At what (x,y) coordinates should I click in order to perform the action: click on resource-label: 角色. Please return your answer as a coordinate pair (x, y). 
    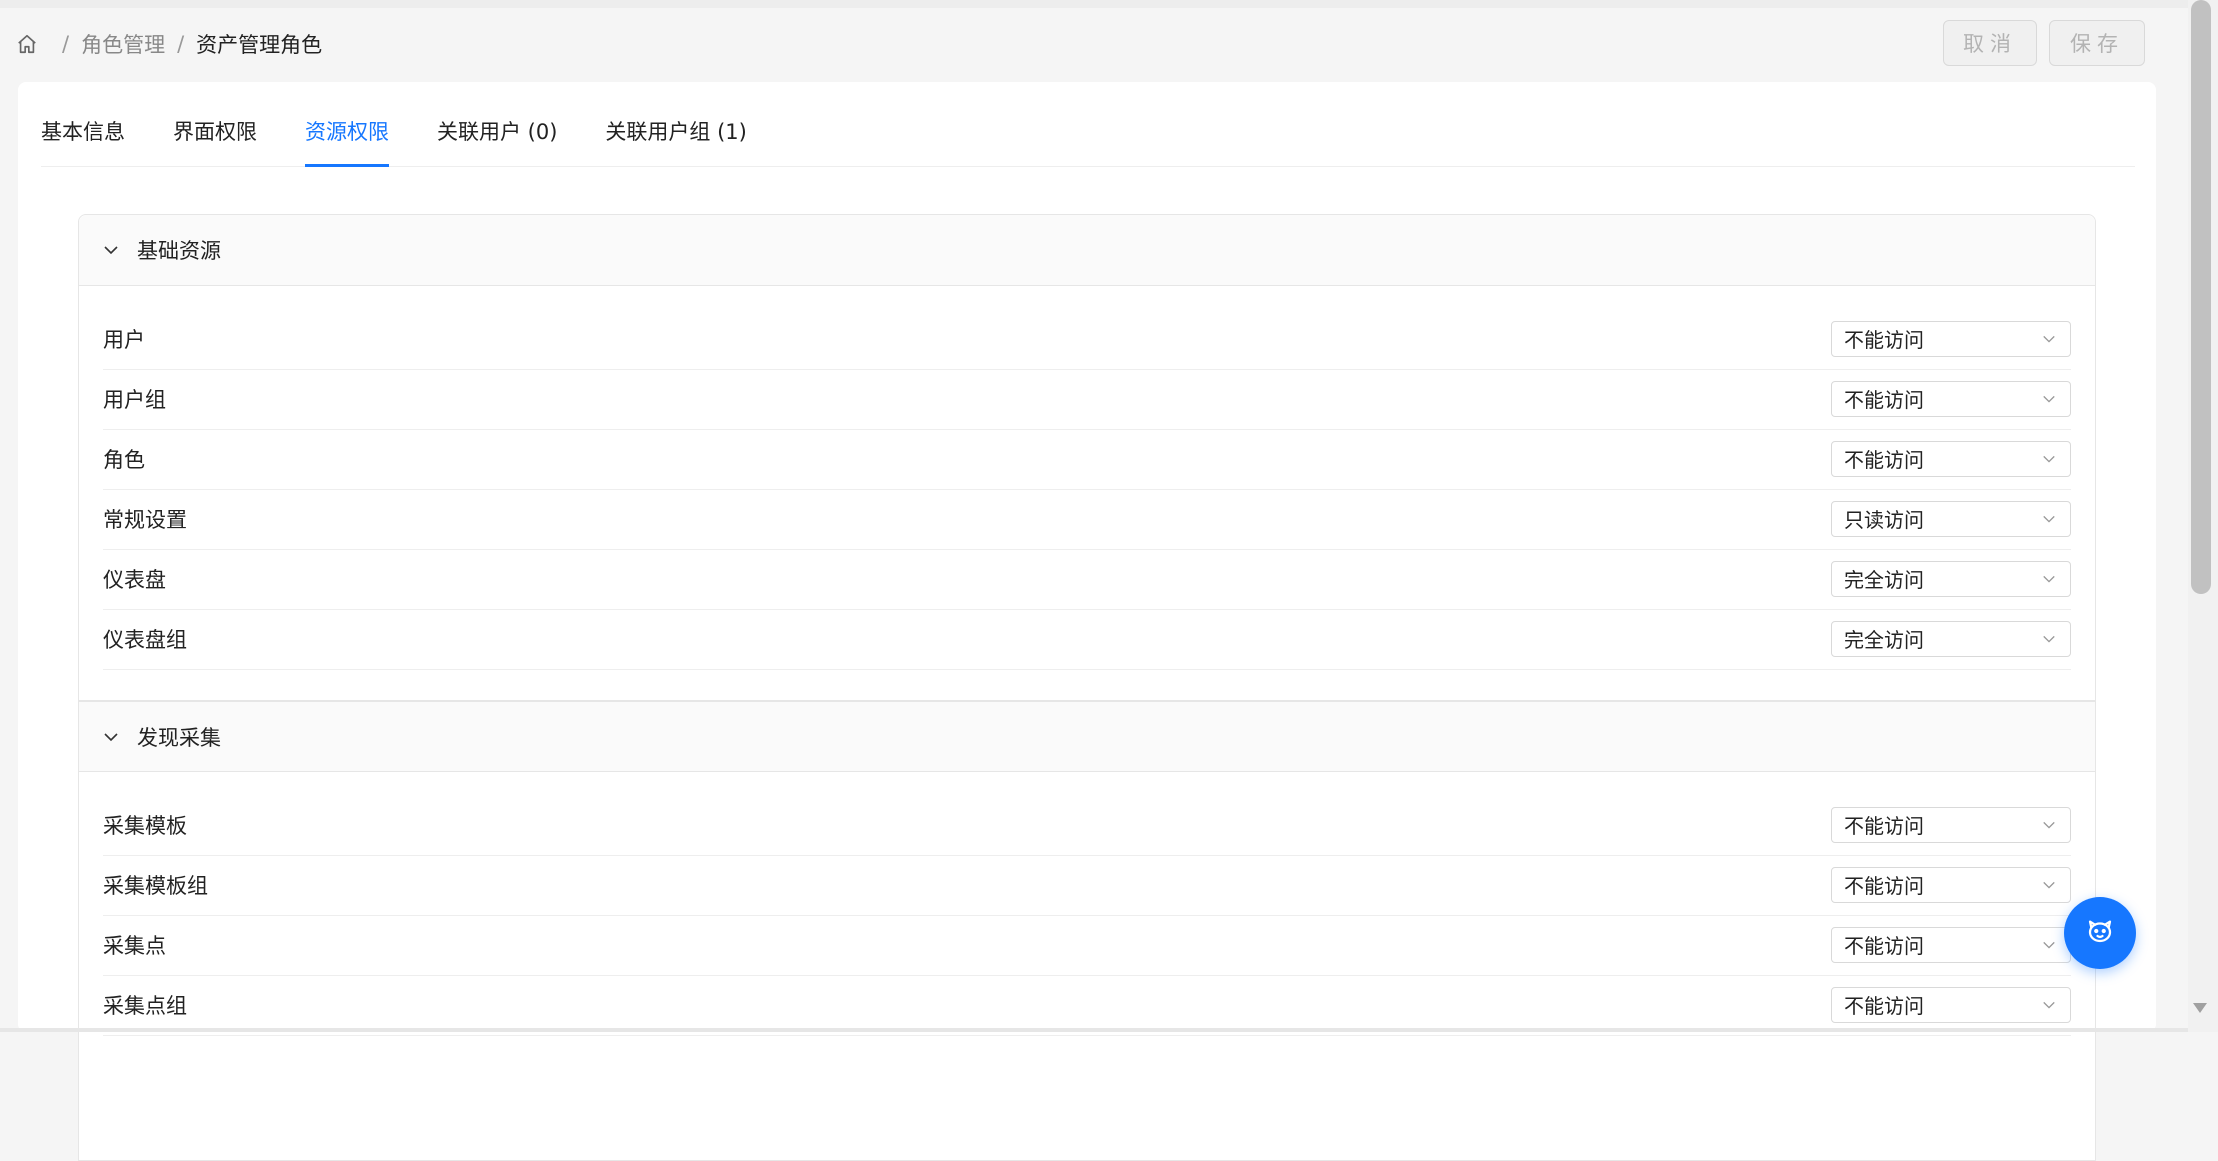
    Looking at the image, I should click on (124, 459).